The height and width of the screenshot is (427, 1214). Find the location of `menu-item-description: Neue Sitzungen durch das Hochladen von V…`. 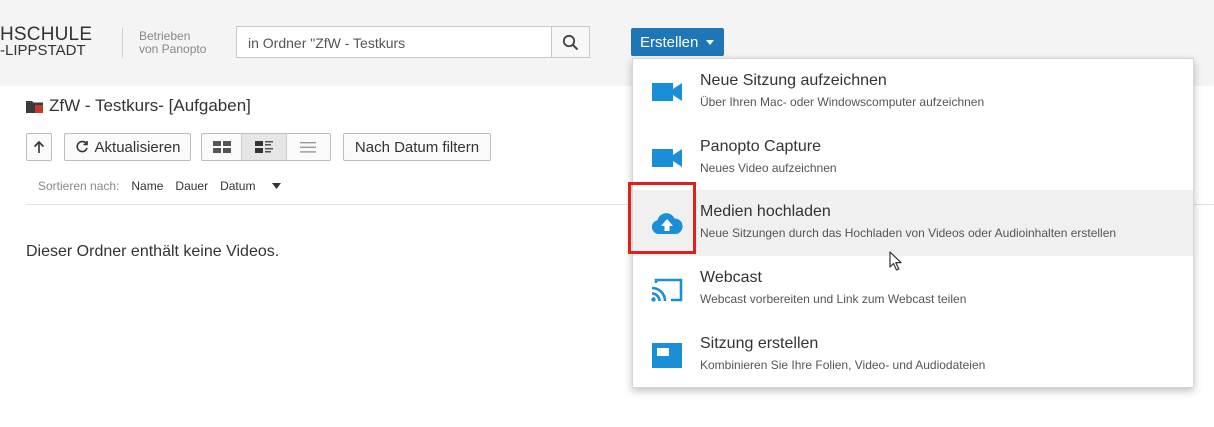

menu-item-description: Neue Sitzungen durch das Hochladen von V… is located at coordinates (908, 233).